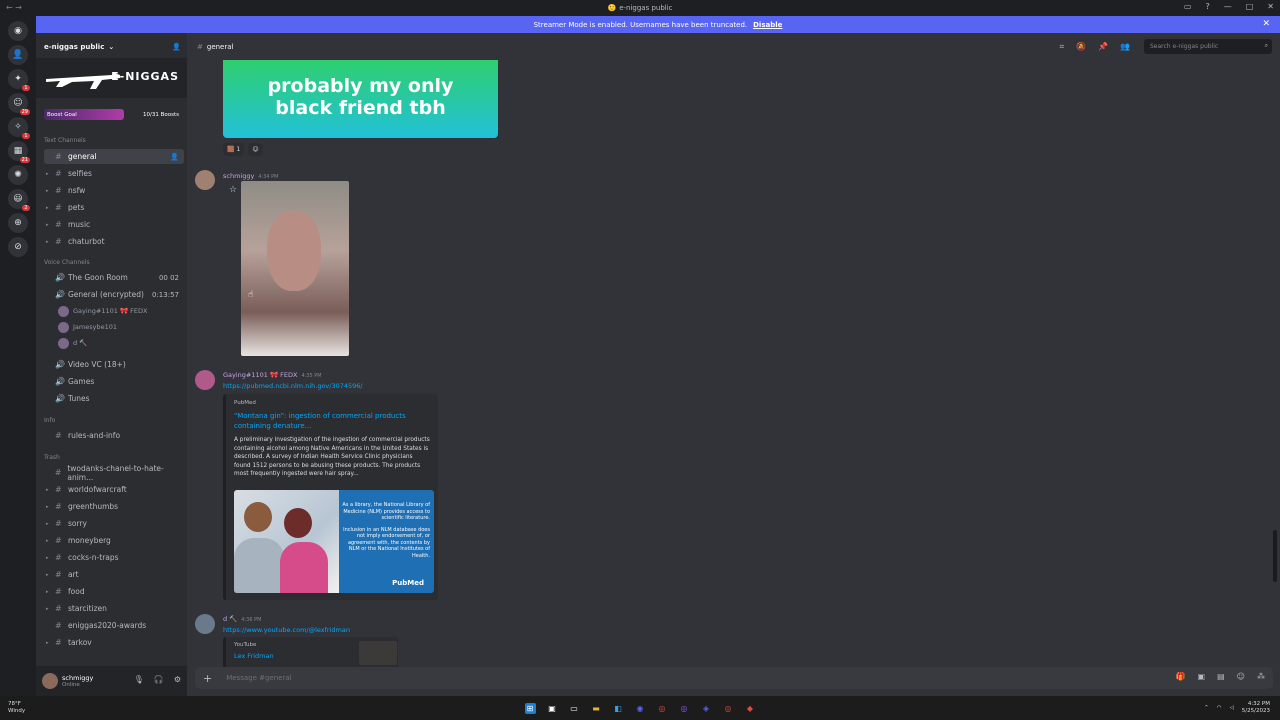 The width and height of the screenshot is (1280, 720). What do you see at coordinates (14, 7) in the screenshot?
I see `back-forward-icon: ← →` at bounding box center [14, 7].